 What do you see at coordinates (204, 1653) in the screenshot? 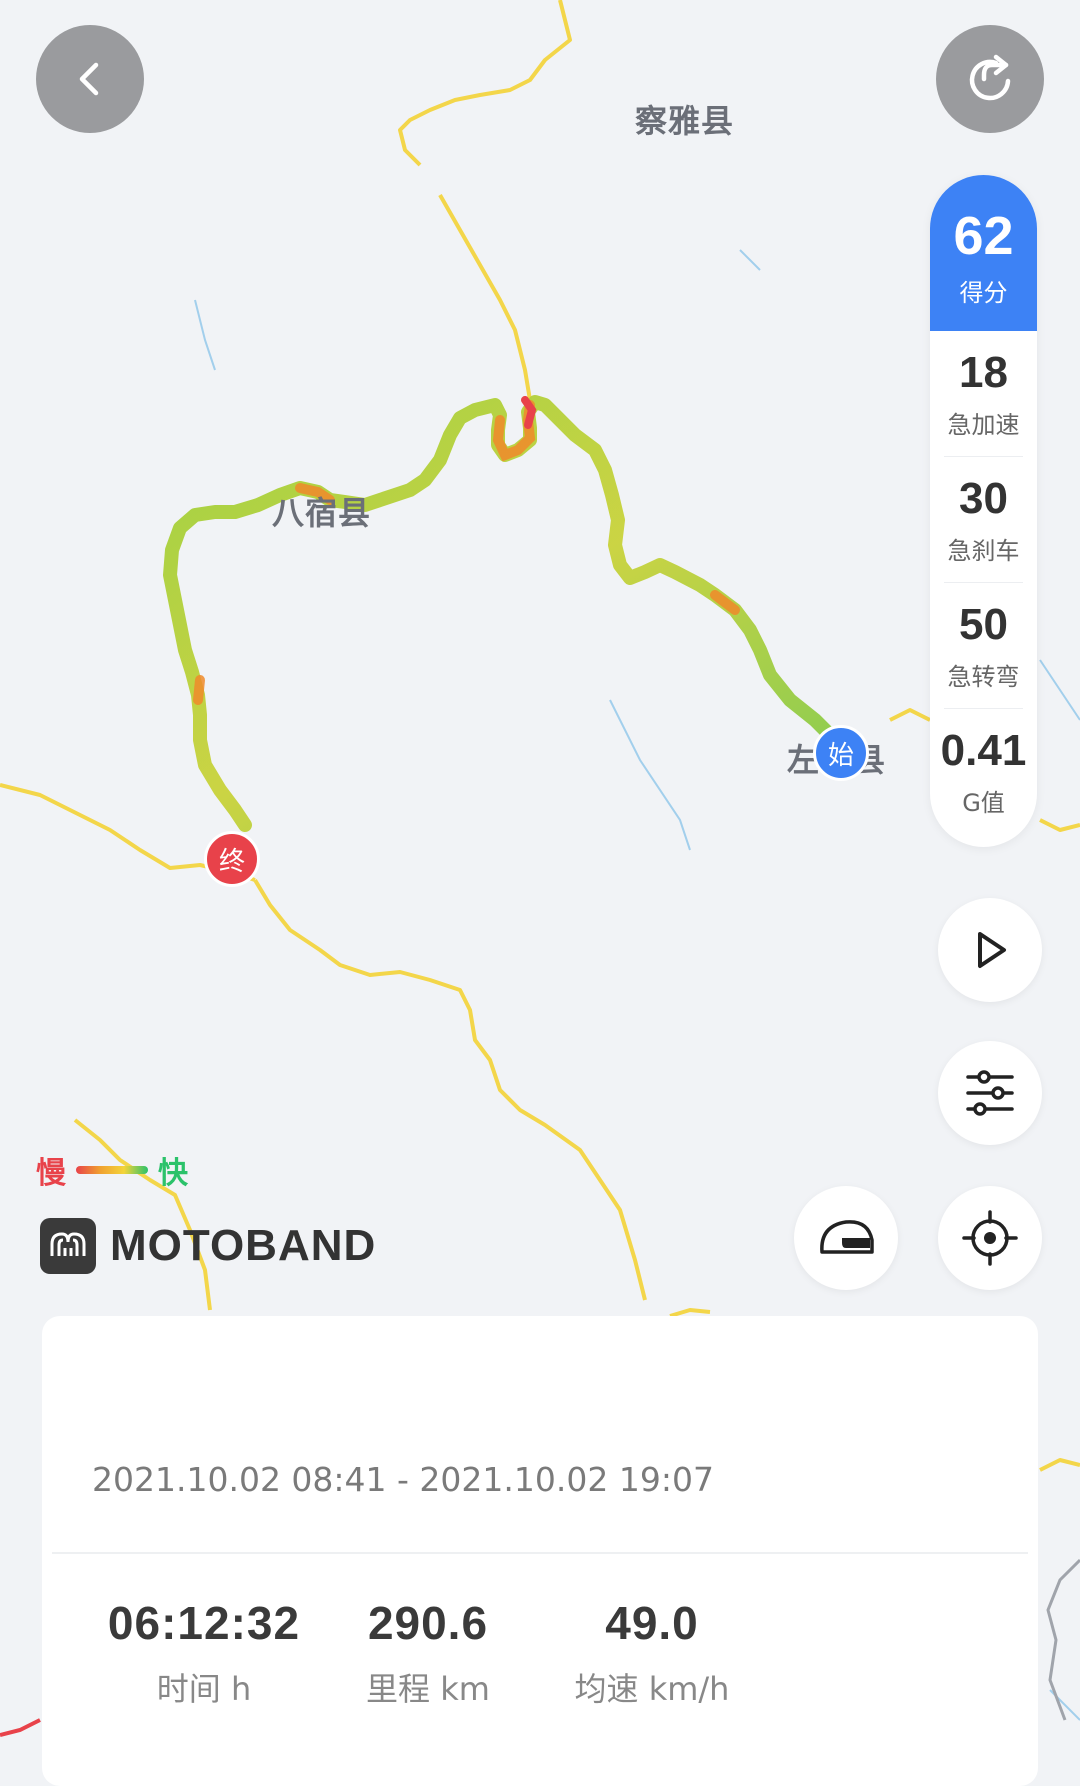
I see `stat-duration: 06:12:32 时间 h` at bounding box center [204, 1653].